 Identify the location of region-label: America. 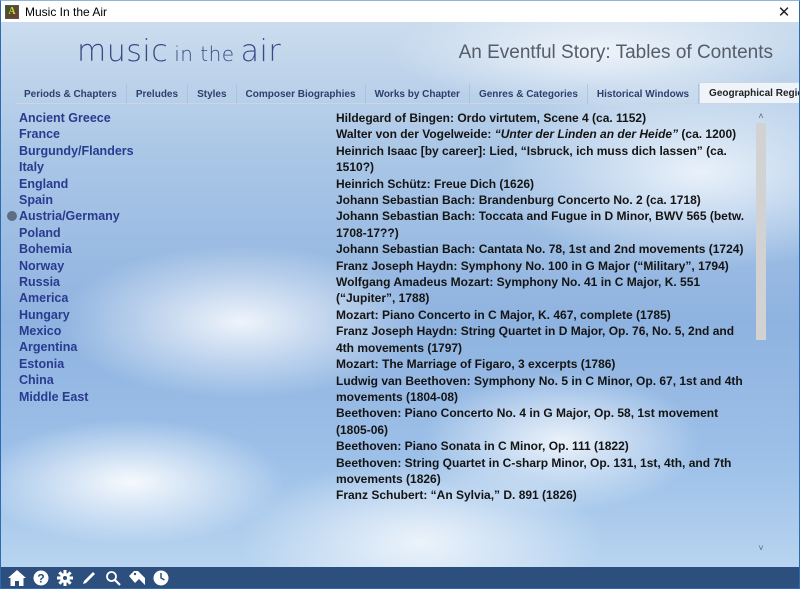
(44, 298).